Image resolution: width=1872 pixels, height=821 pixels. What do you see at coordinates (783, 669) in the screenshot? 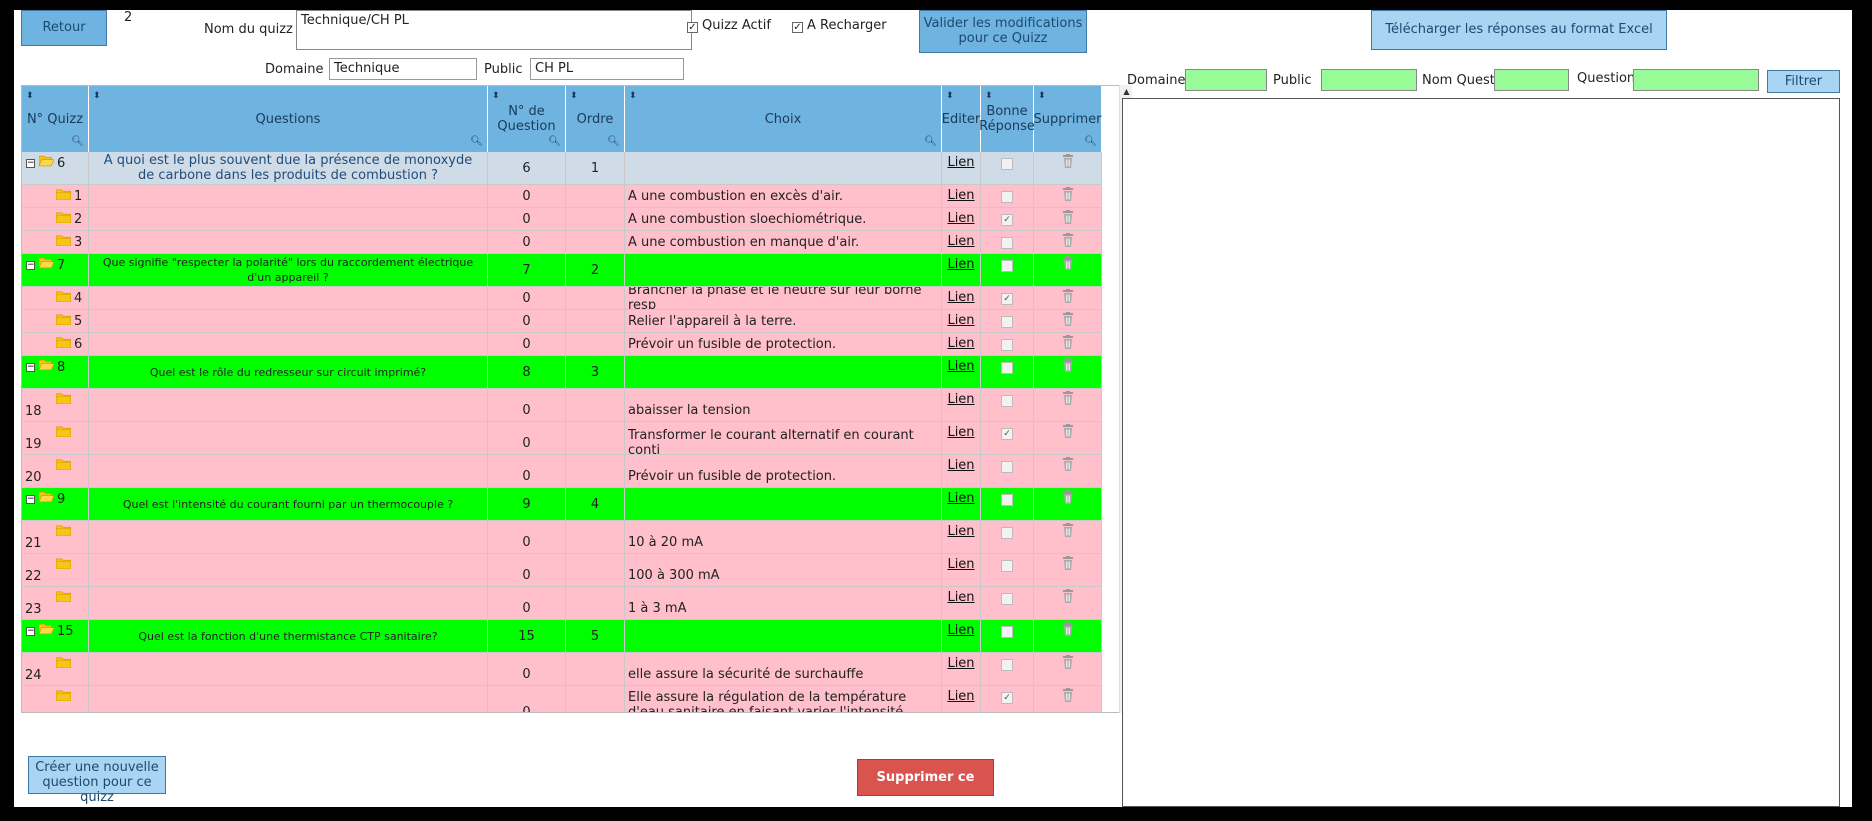
I see `cell-choix: elle assure la sécurité de surchauffe` at bounding box center [783, 669].